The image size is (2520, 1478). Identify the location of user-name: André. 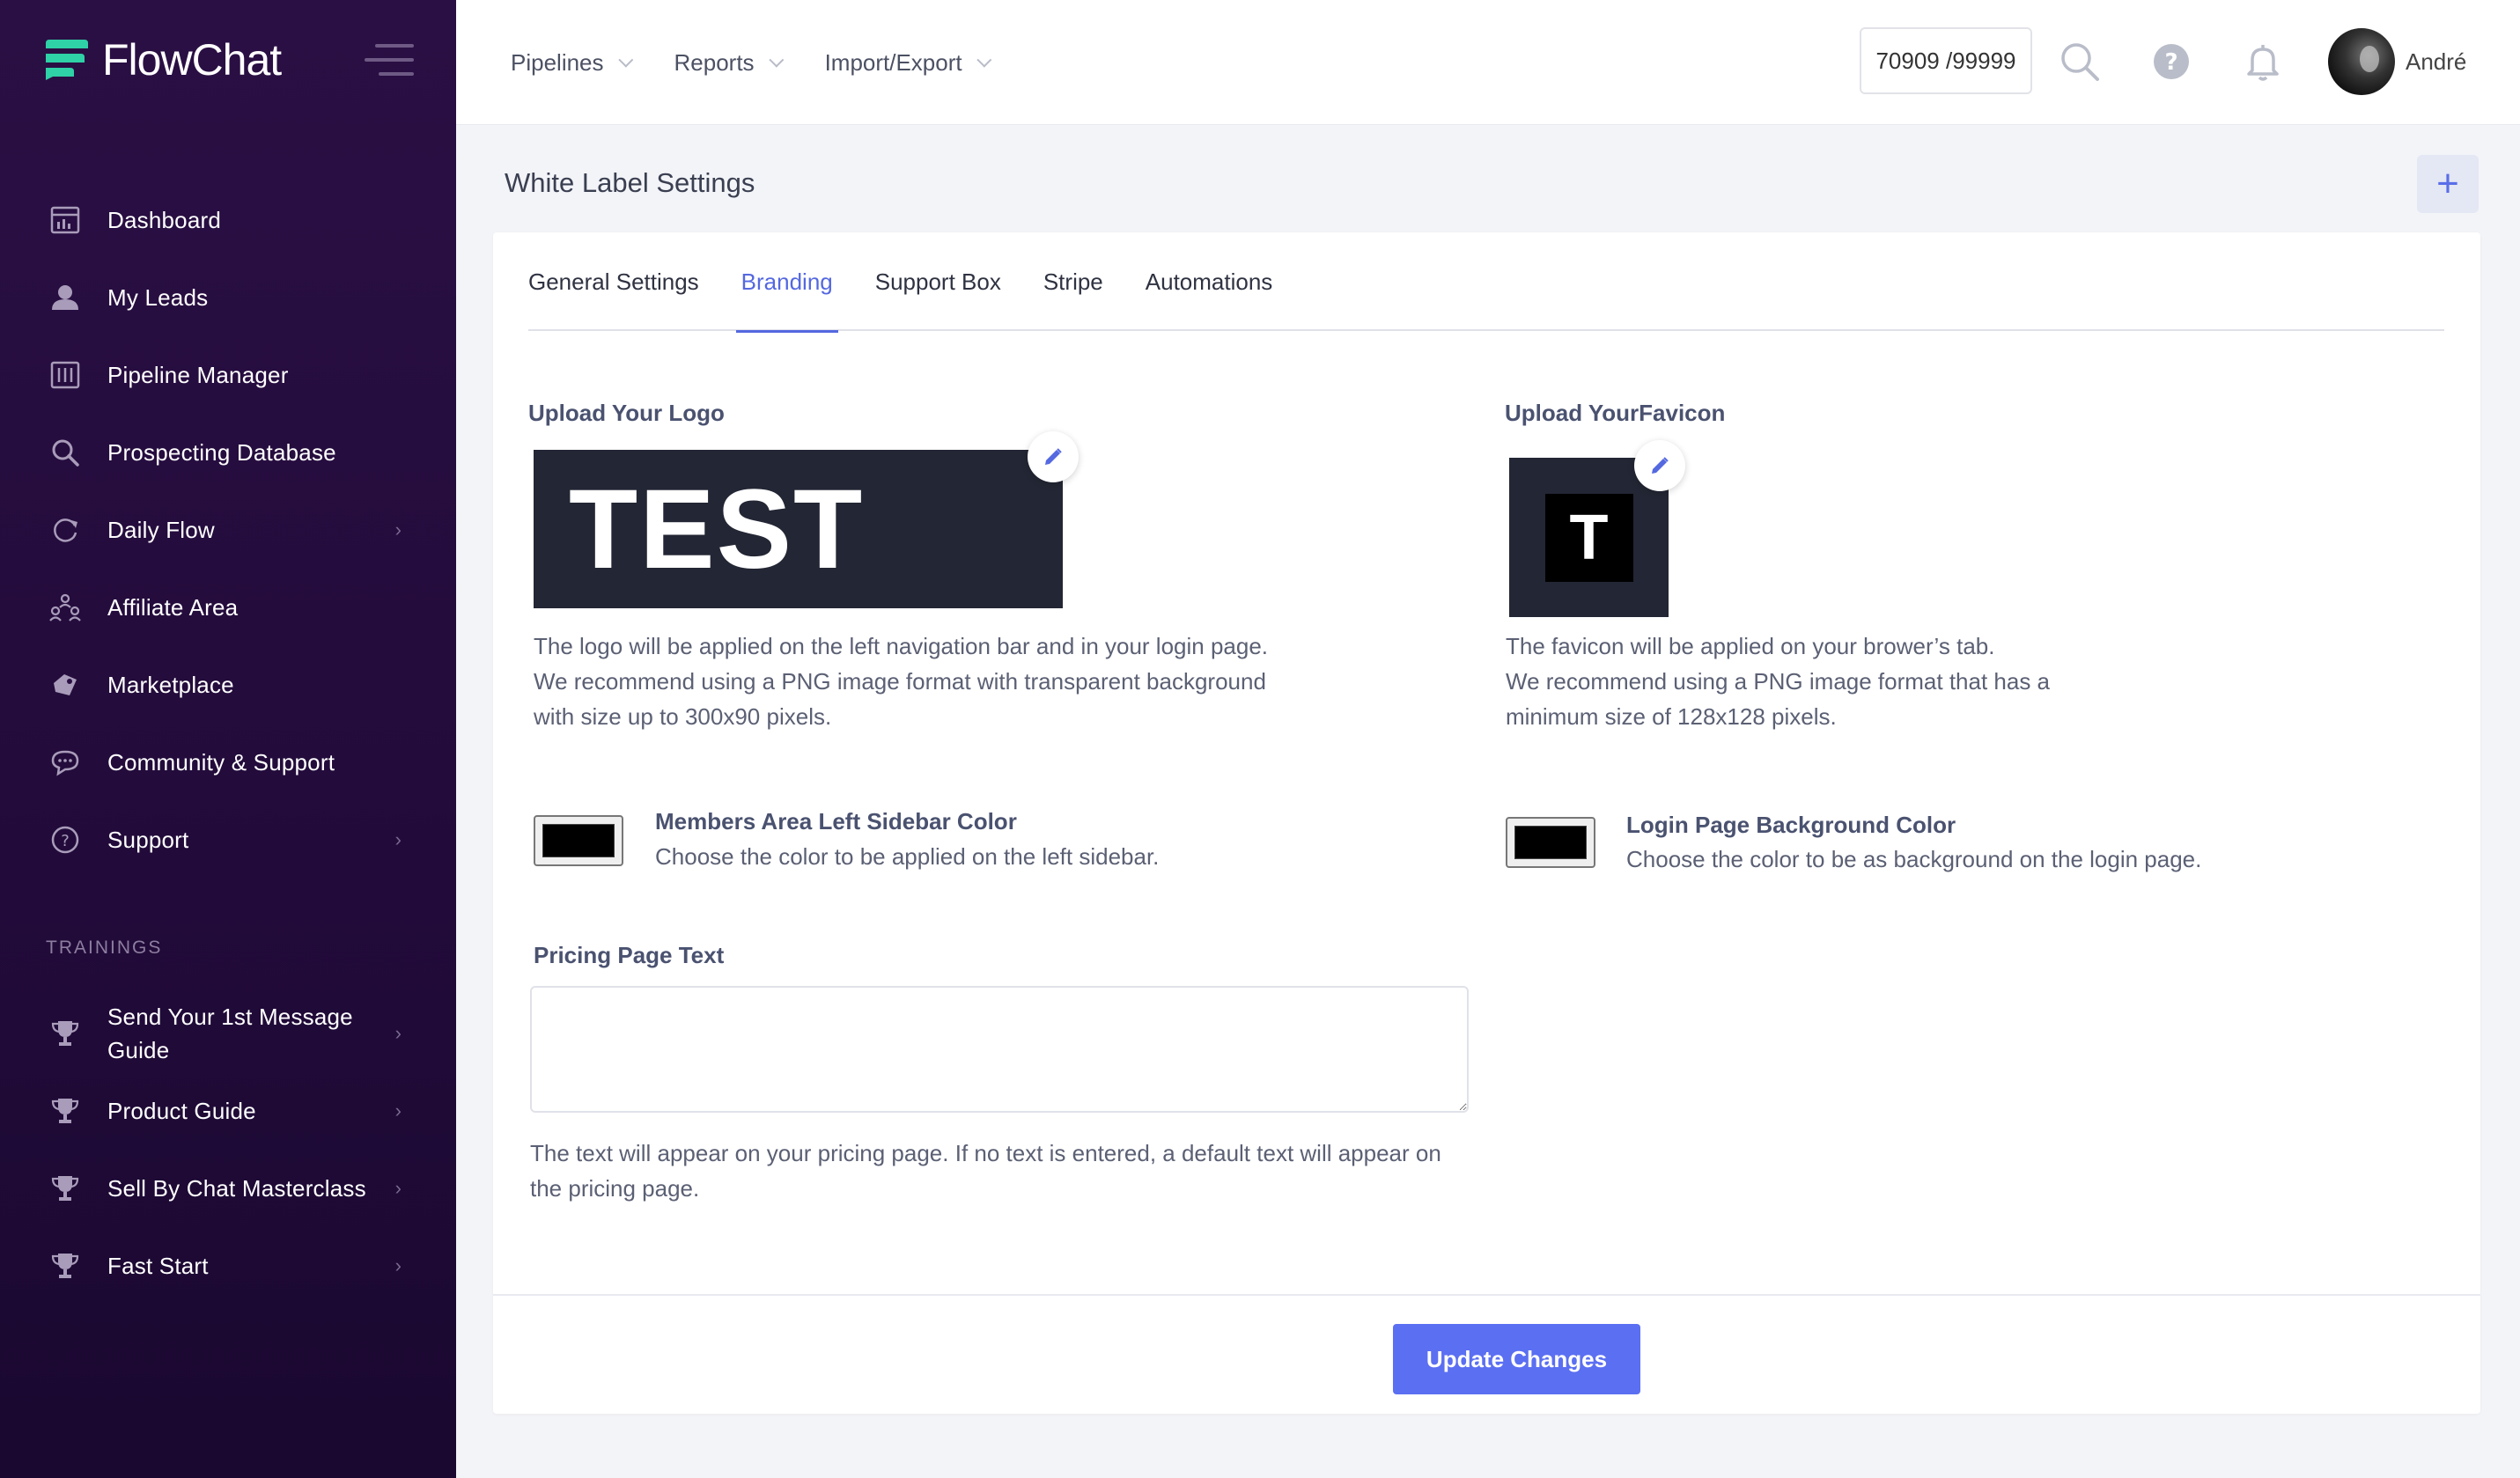
(2436, 62).